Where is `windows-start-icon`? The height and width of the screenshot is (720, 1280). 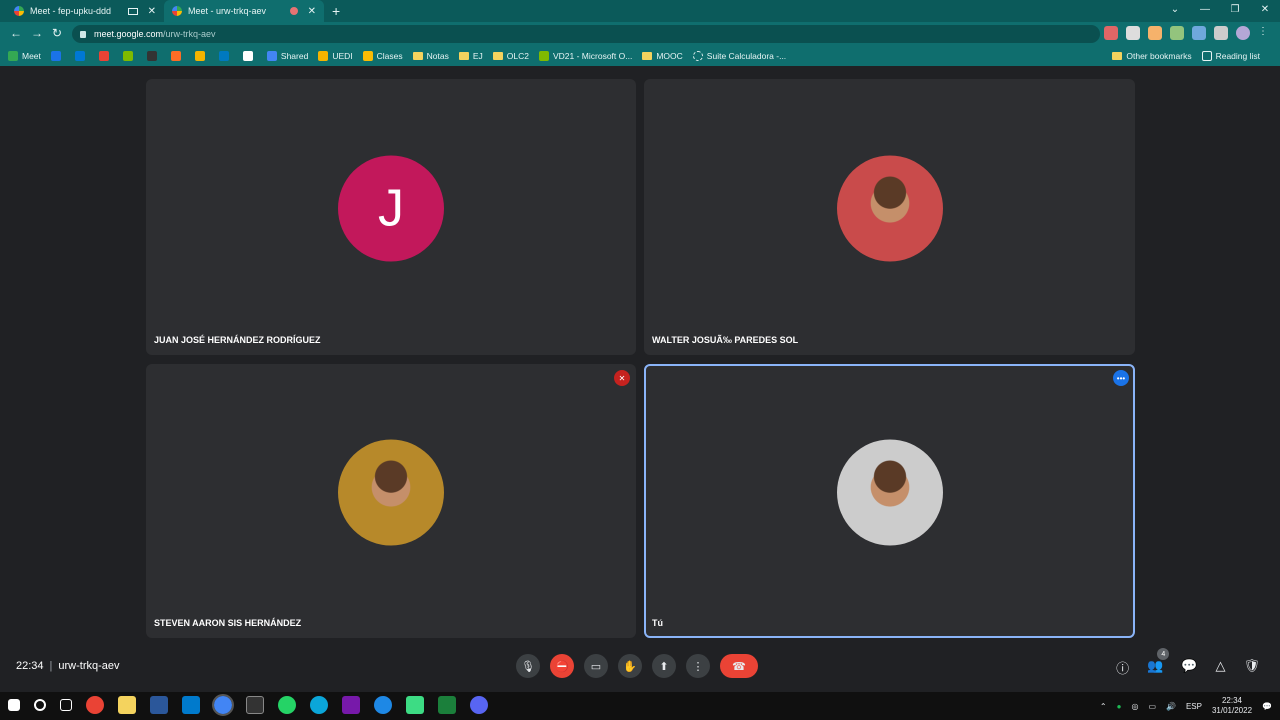
windows-start-icon is located at coordinates (14, 705).